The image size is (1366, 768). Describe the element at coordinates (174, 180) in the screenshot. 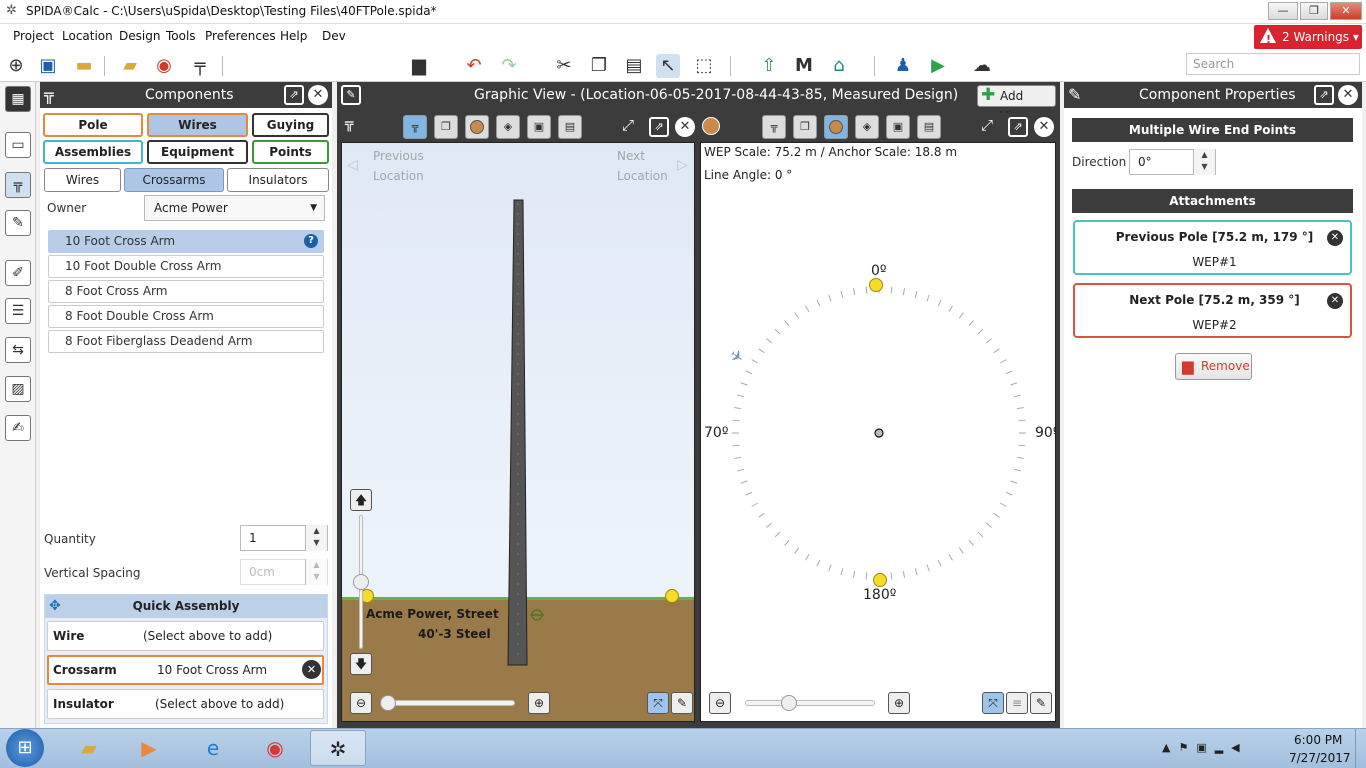

I see `subtab-crossarms: Crossarms` at that location.